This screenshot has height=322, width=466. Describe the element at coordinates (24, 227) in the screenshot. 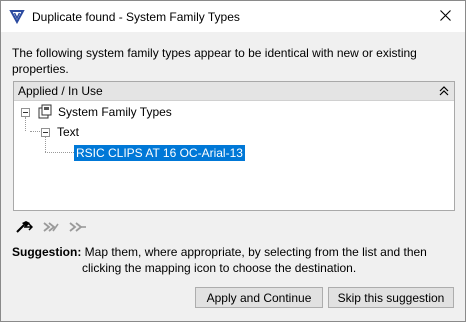

I see `map-selected-icon` at that location.